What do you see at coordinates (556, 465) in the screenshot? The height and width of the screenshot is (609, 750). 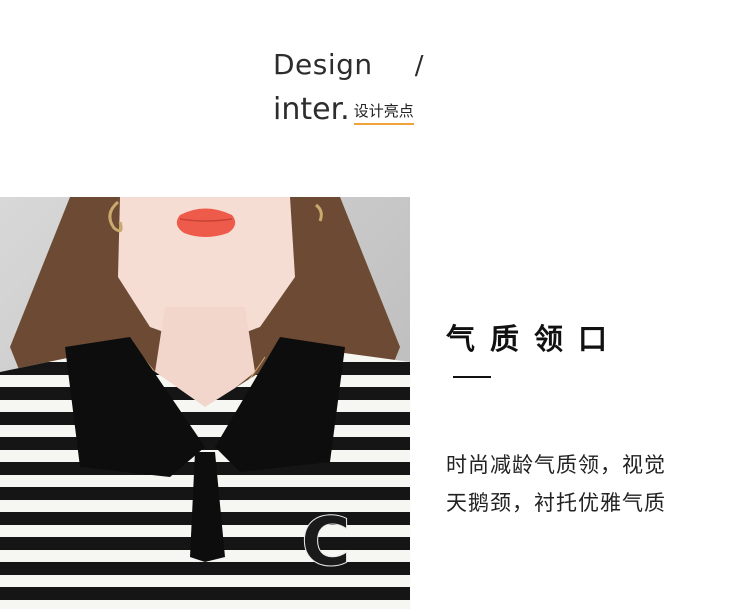 I see `feature-description-line-1: 时尚减龄气质领，视觉` at bounding box center [556, 465].